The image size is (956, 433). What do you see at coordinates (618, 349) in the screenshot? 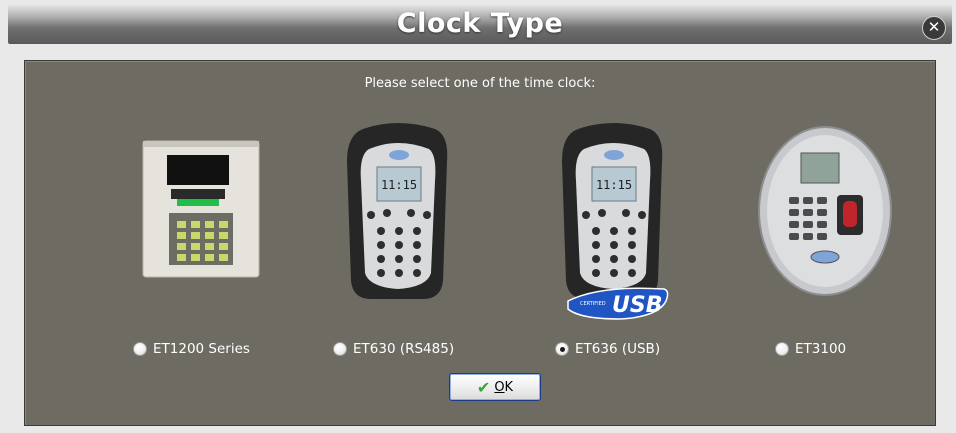
I see `option-label: ET636 (USB)` at bounding box center [618, 349].